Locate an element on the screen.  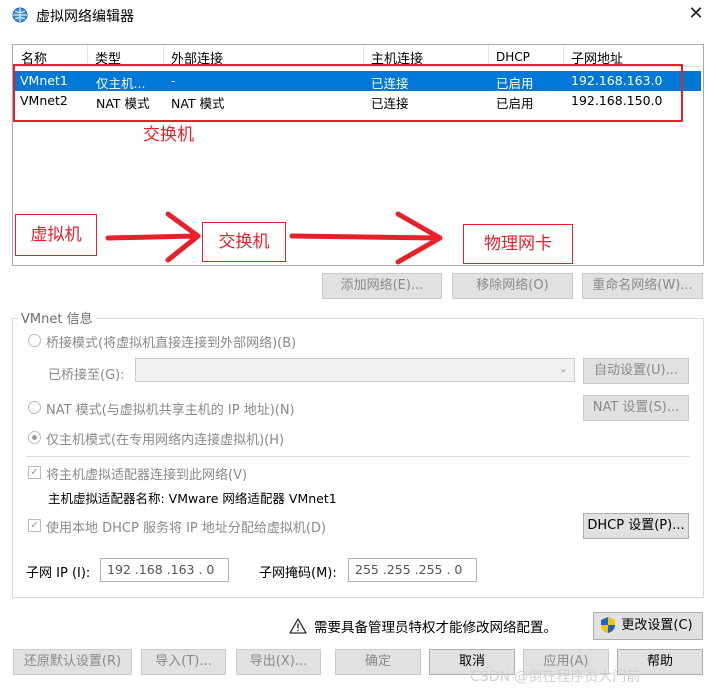
arrow-switch-to-nic is located at coordinates (366, 238).